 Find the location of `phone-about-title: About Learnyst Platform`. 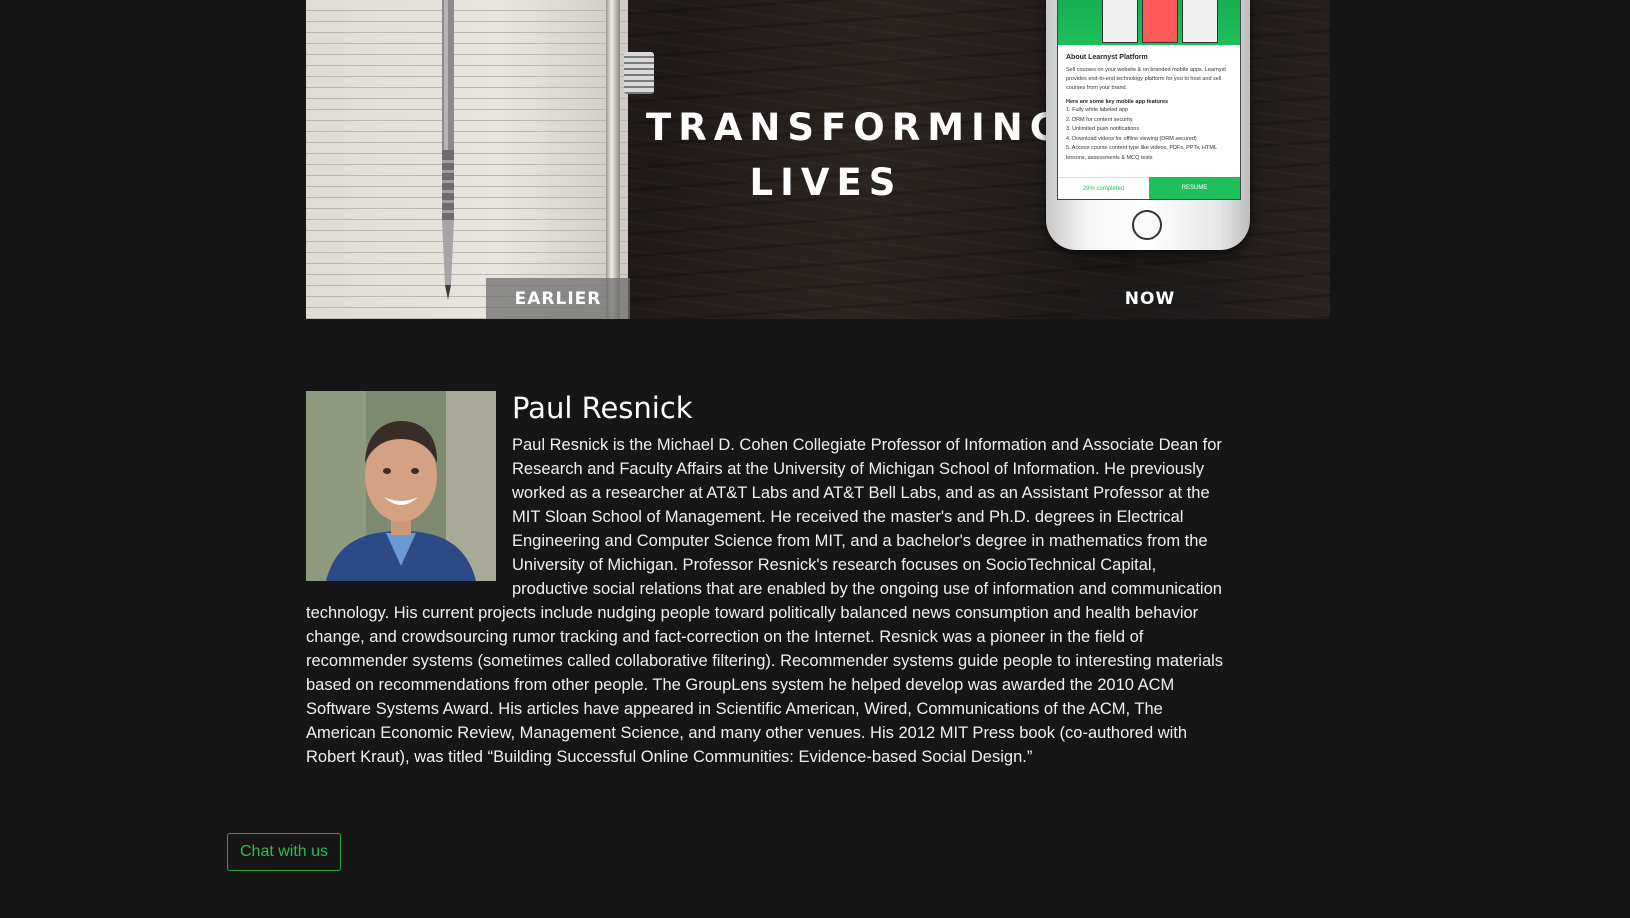

phone-about-title: About Learnyst Platform is located at coordinates (1107, 57).